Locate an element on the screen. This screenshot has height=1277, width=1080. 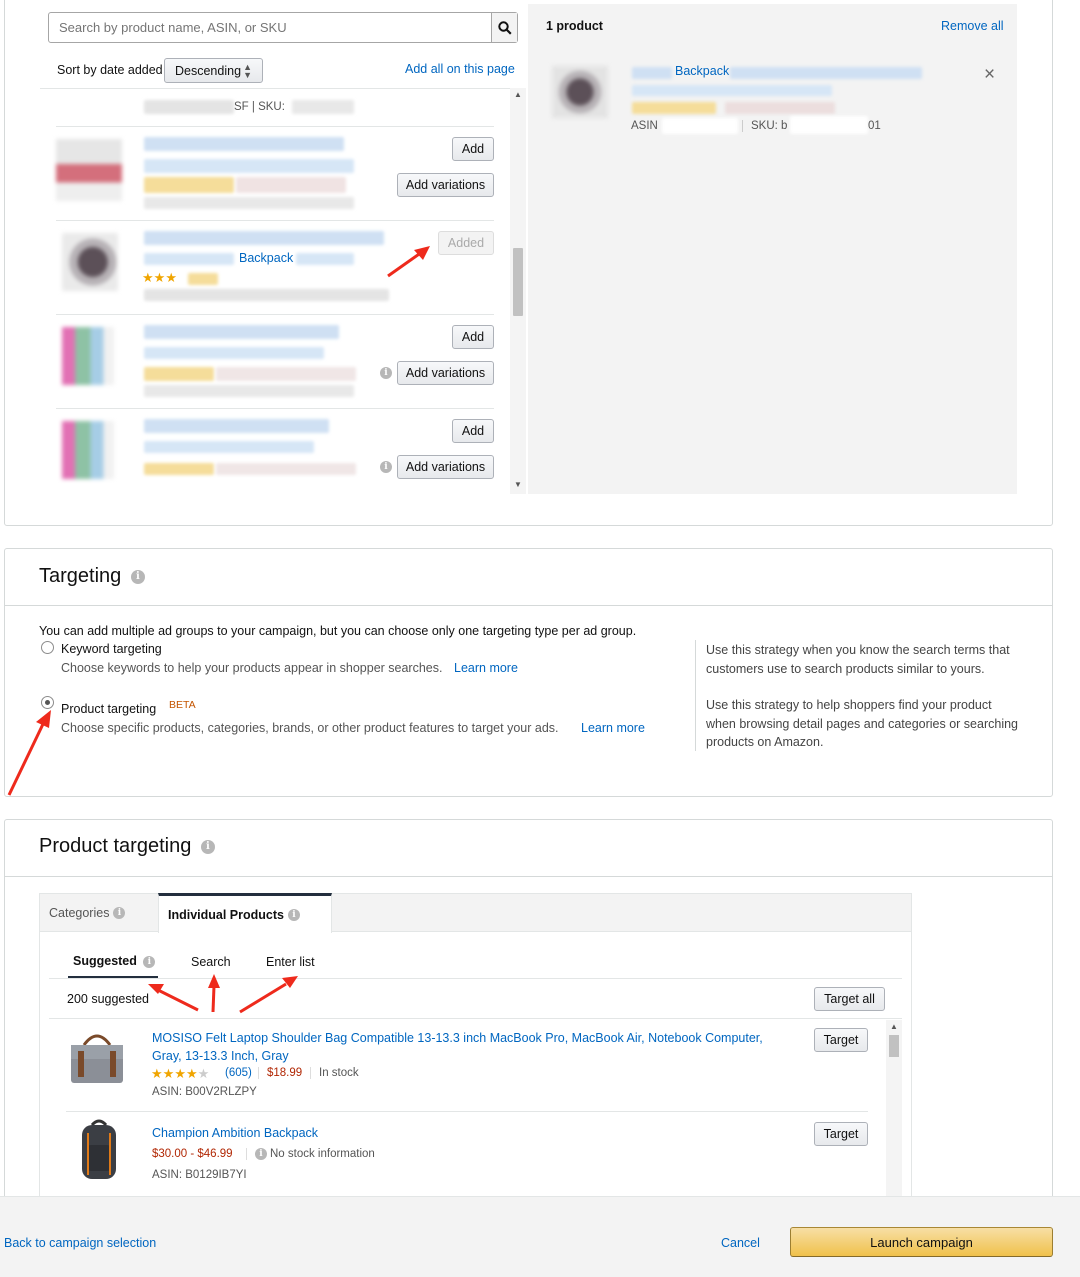
subtab-suggested: Suggested i is located at coordinates (114, 961).